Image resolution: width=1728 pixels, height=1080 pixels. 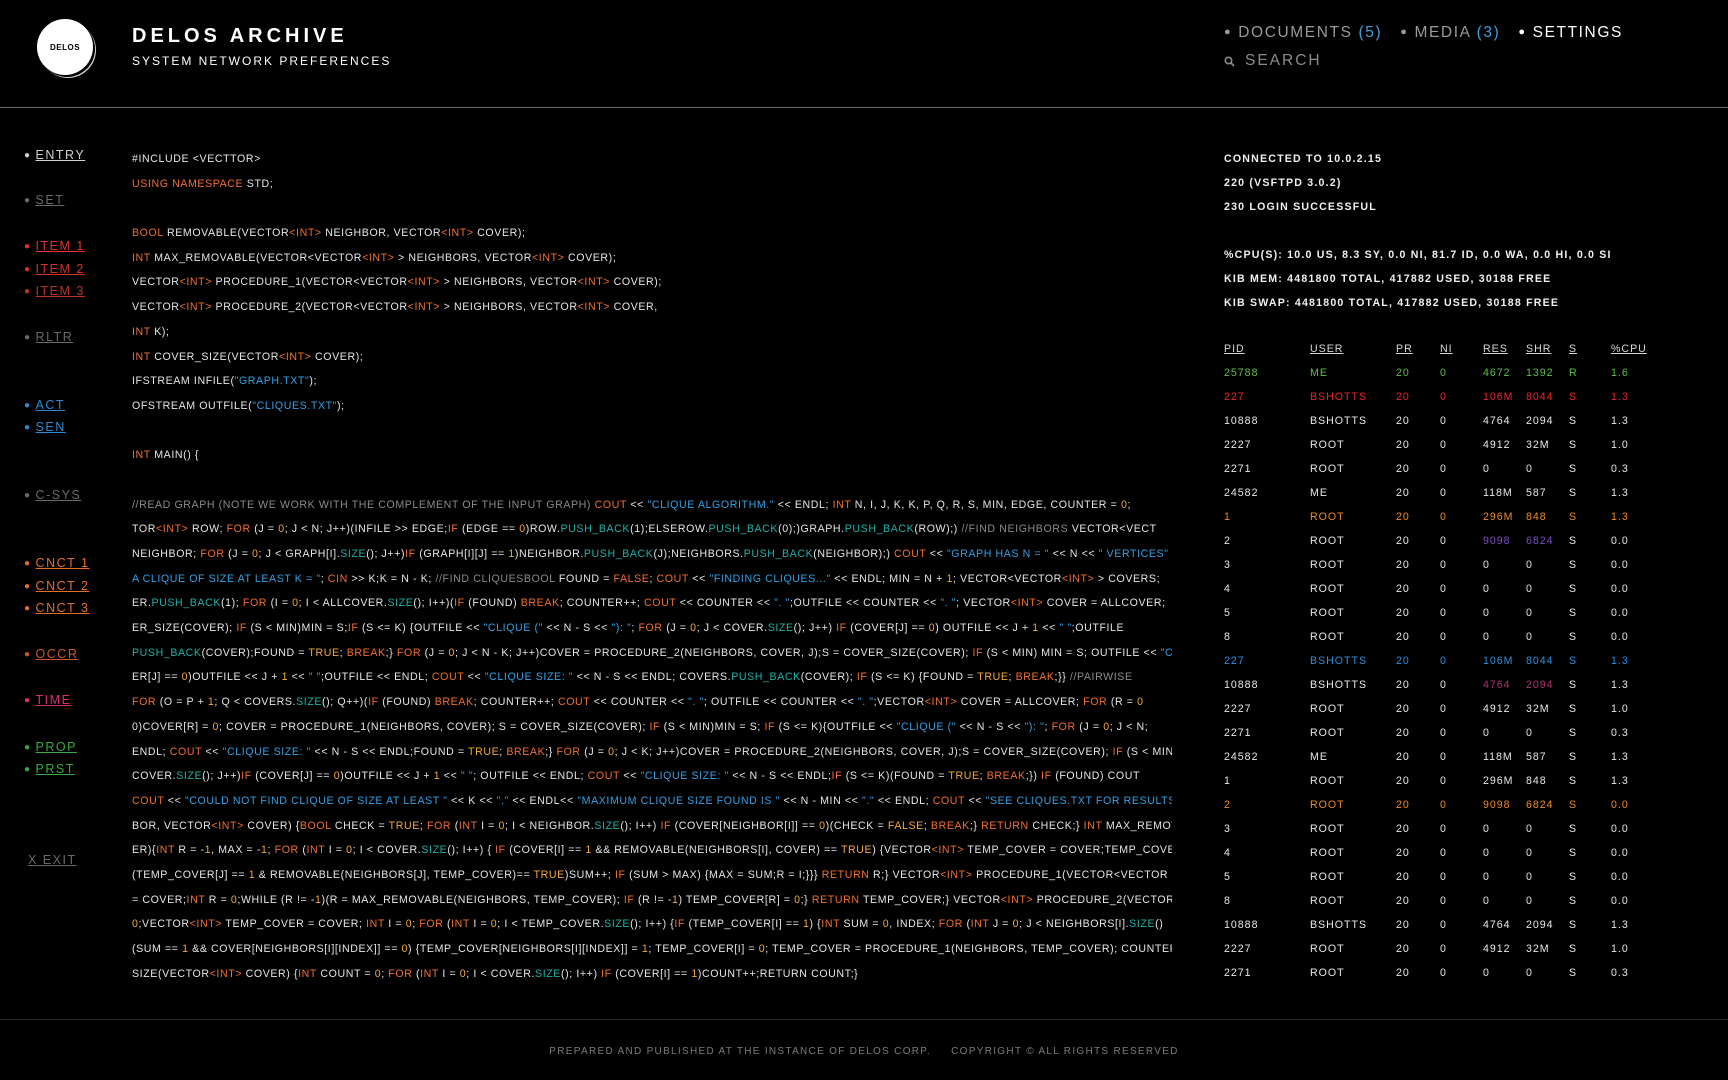 What do you see at coordinates (1353, 355) in the screenshot?
I see `column-header: USER` at bounding box center [1353, 355].